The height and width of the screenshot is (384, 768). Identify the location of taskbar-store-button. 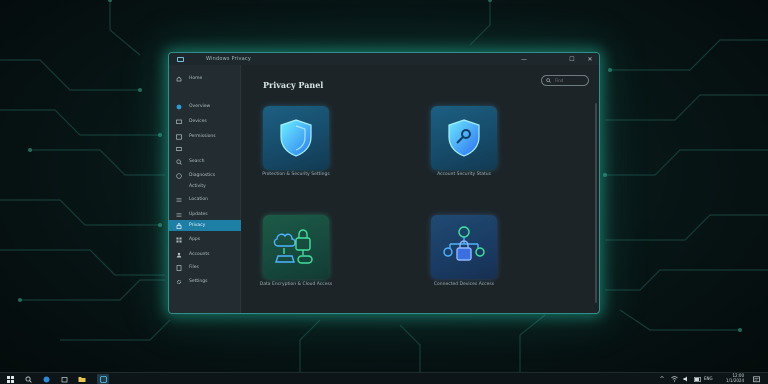
(64, 379).